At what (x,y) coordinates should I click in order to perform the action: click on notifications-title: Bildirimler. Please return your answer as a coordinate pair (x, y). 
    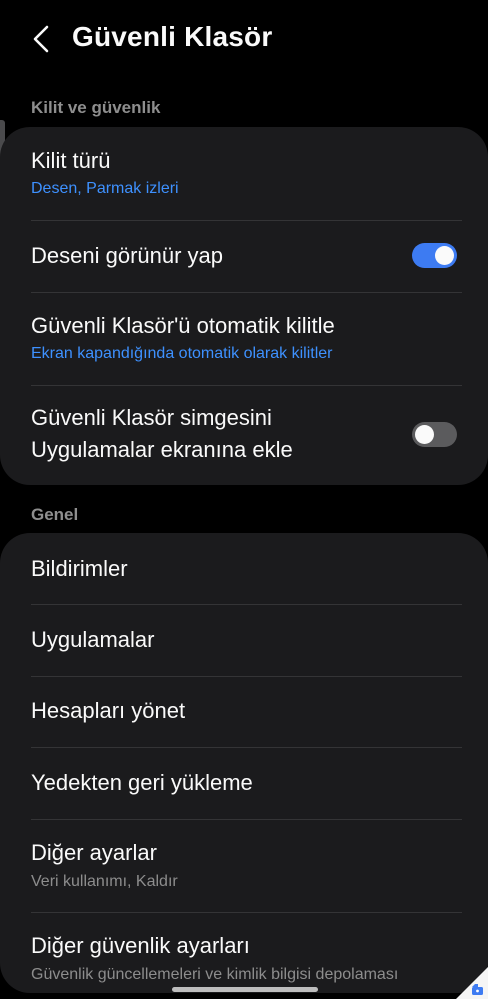
    Looking at the image, I should click on (79, 568).